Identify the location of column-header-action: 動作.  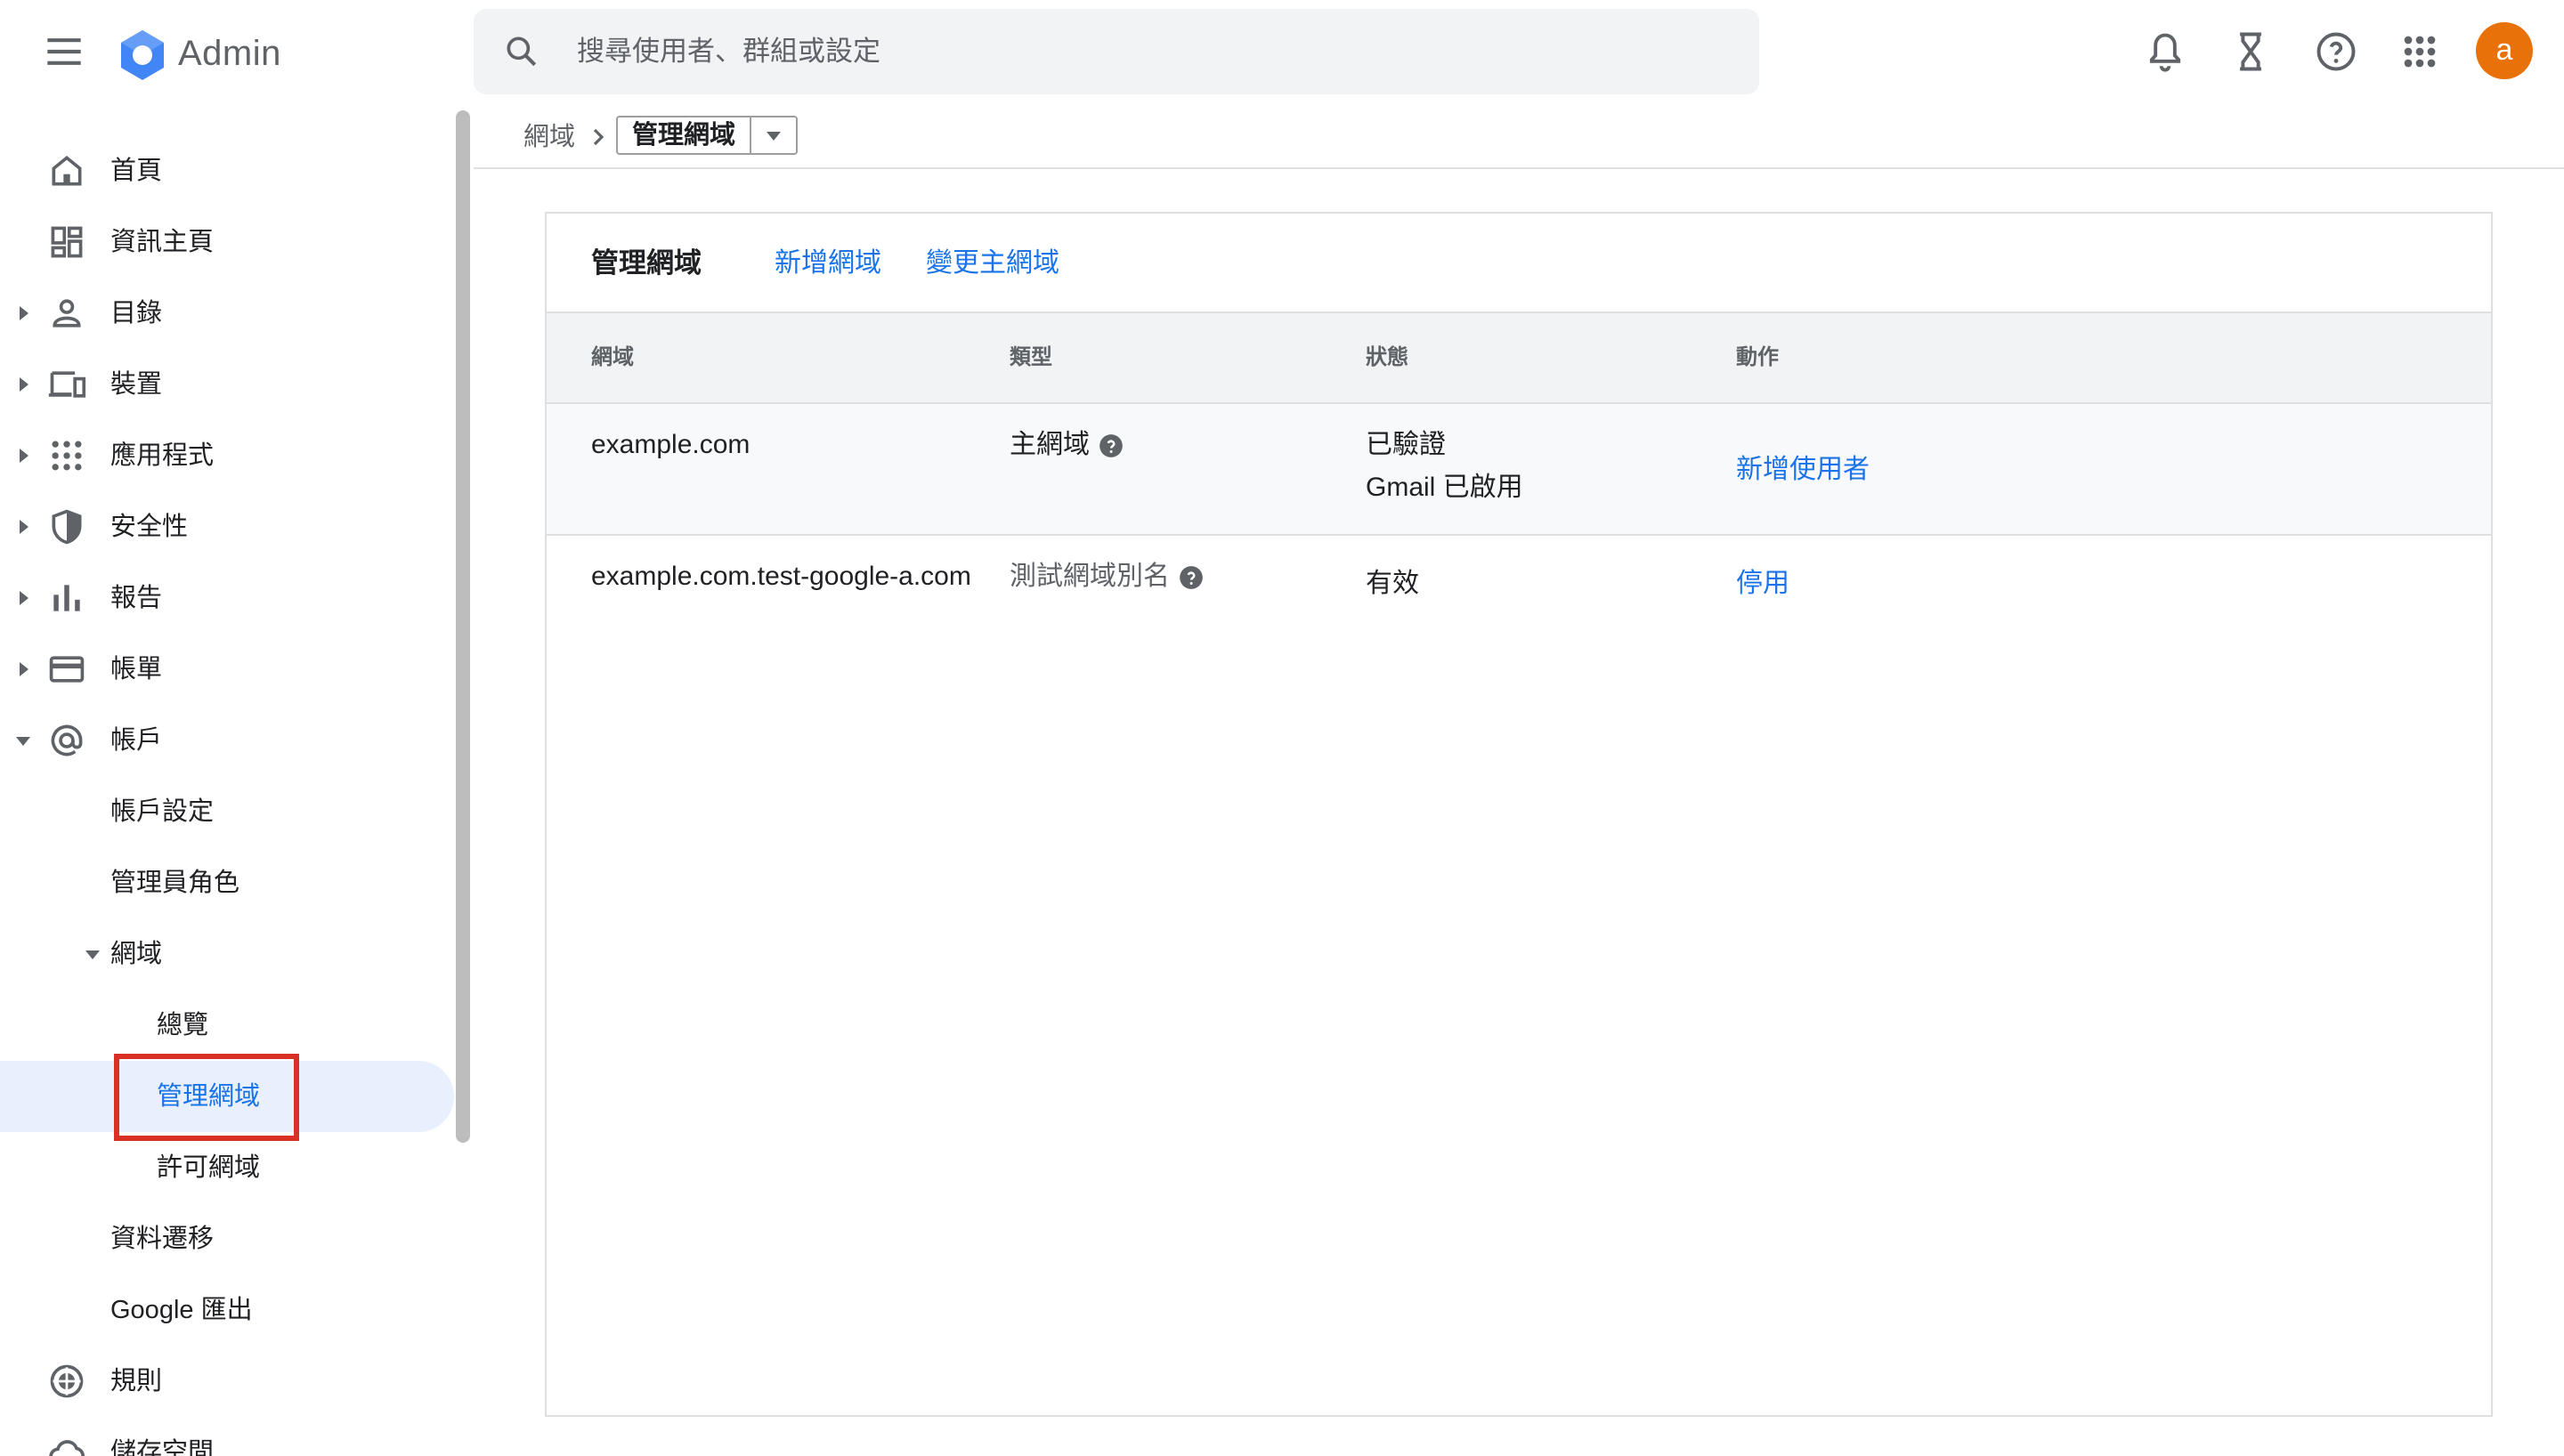
(1757, 357).